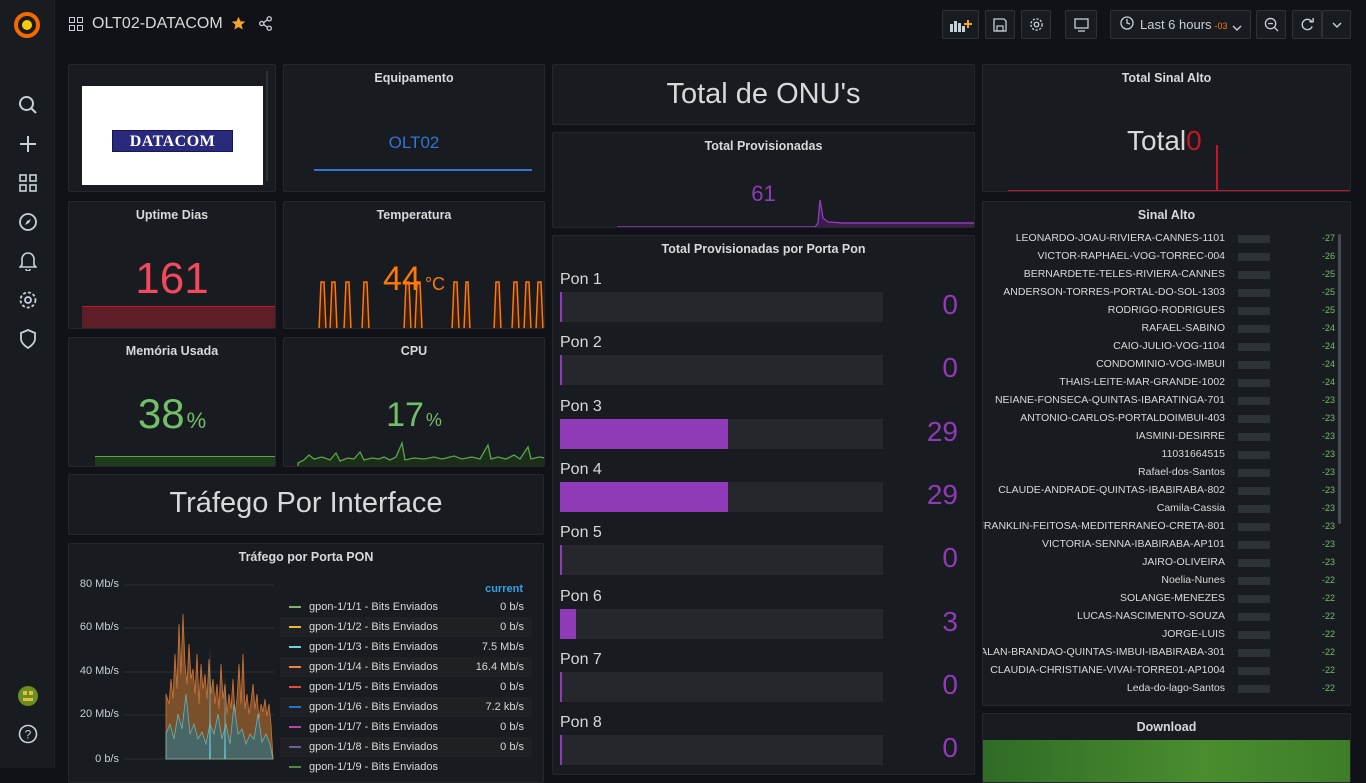 This screenshot has height=783, width=1366. I want to click on legend-series-value: 0 b/s, so click(512, 747).